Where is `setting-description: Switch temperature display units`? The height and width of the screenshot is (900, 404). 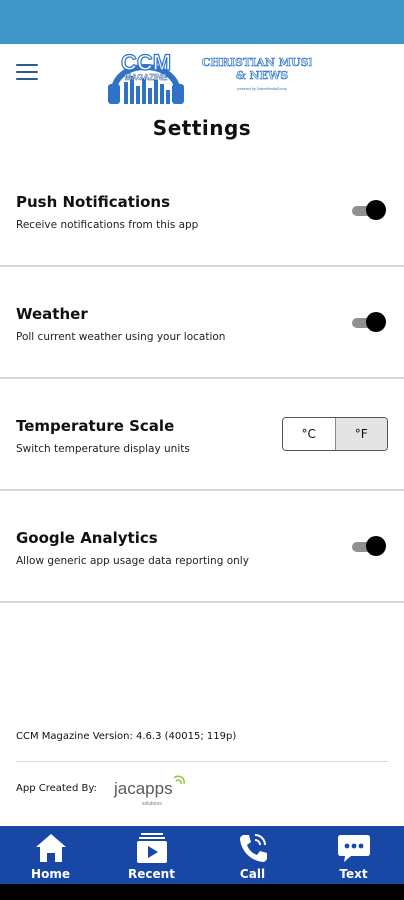
setting-description: Switch temperature display units is located at coordinates (103, 449).